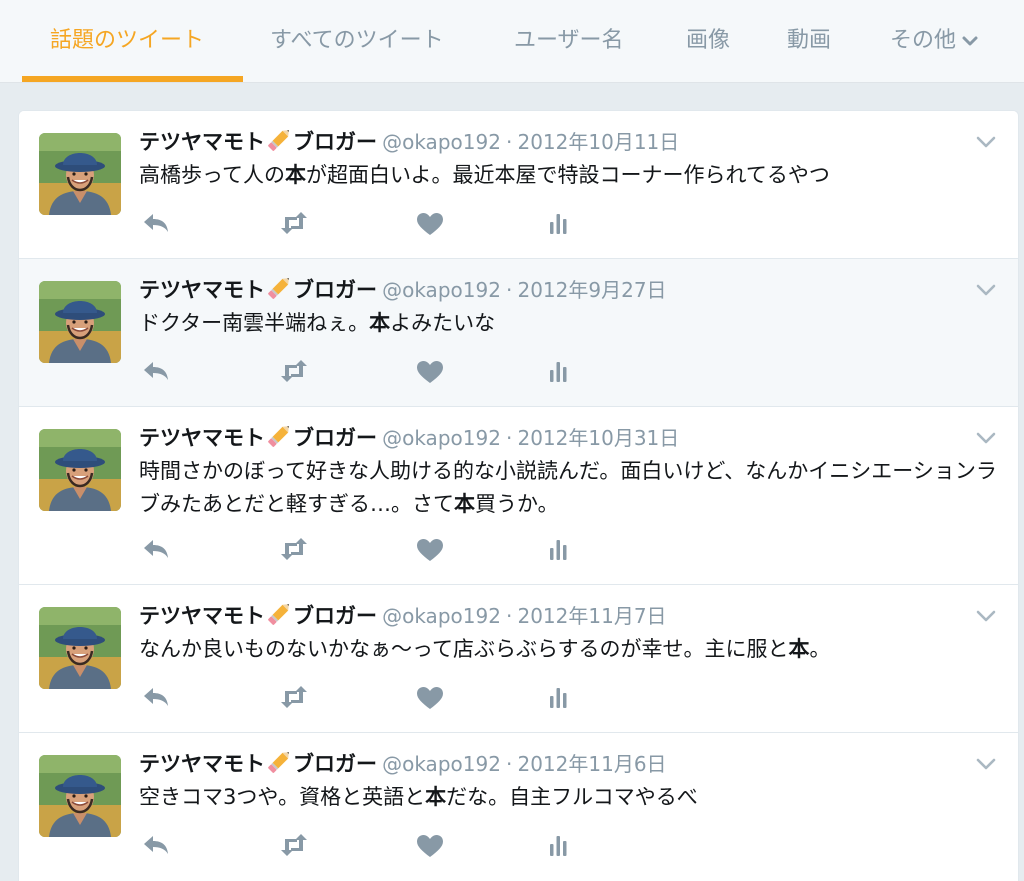 Image resolution: width=1024 pixels, height=881 pixels. Describe the element at coordinates (357, 41) in the screenshot. I see `tab-all-tweets: すべてのツイート` at that location.